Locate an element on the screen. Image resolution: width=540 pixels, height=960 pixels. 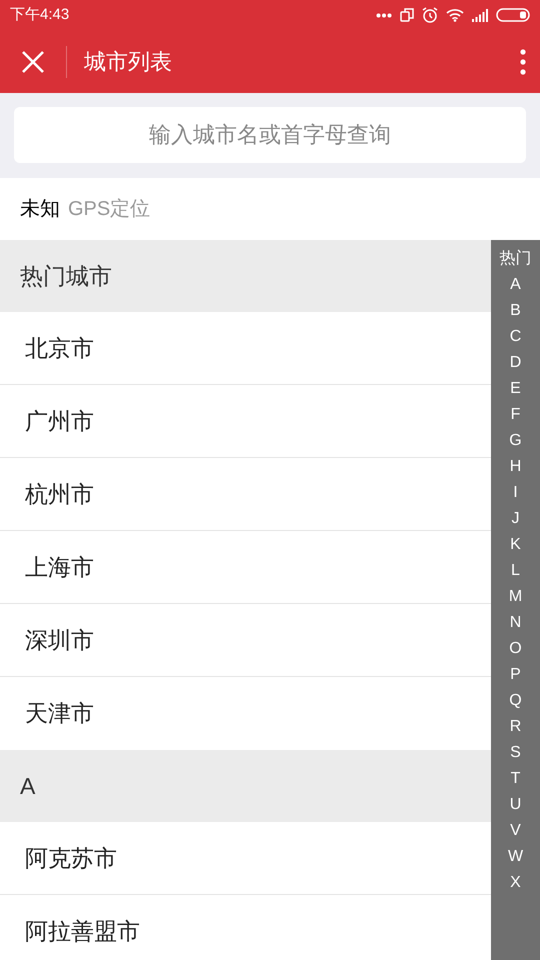
city-item: 广州市 is located at coordinates (59, 421).